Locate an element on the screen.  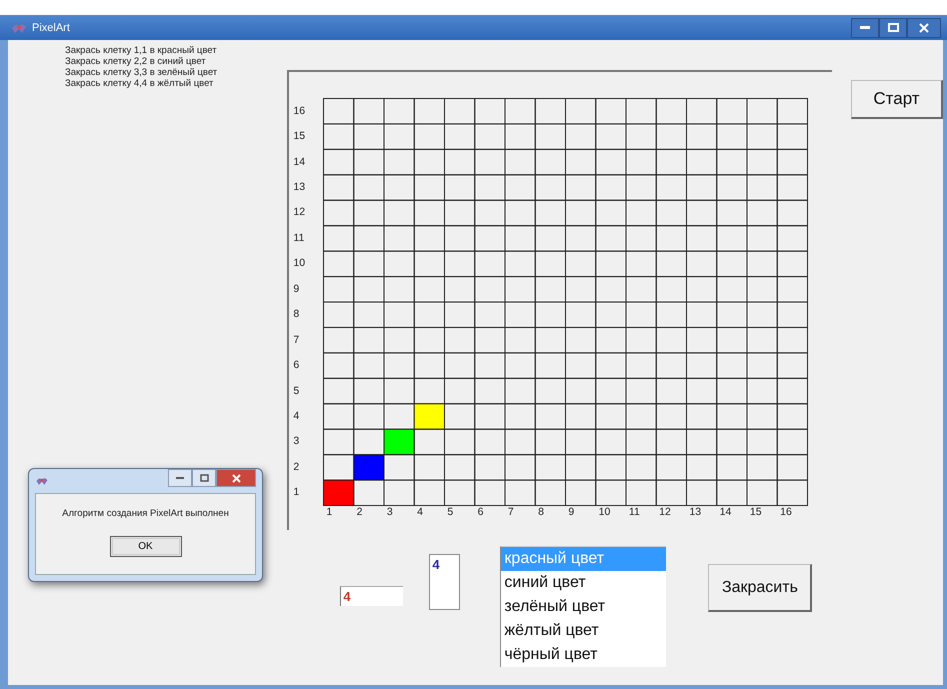
column-field: 4 is located at coordinates (372, 596).